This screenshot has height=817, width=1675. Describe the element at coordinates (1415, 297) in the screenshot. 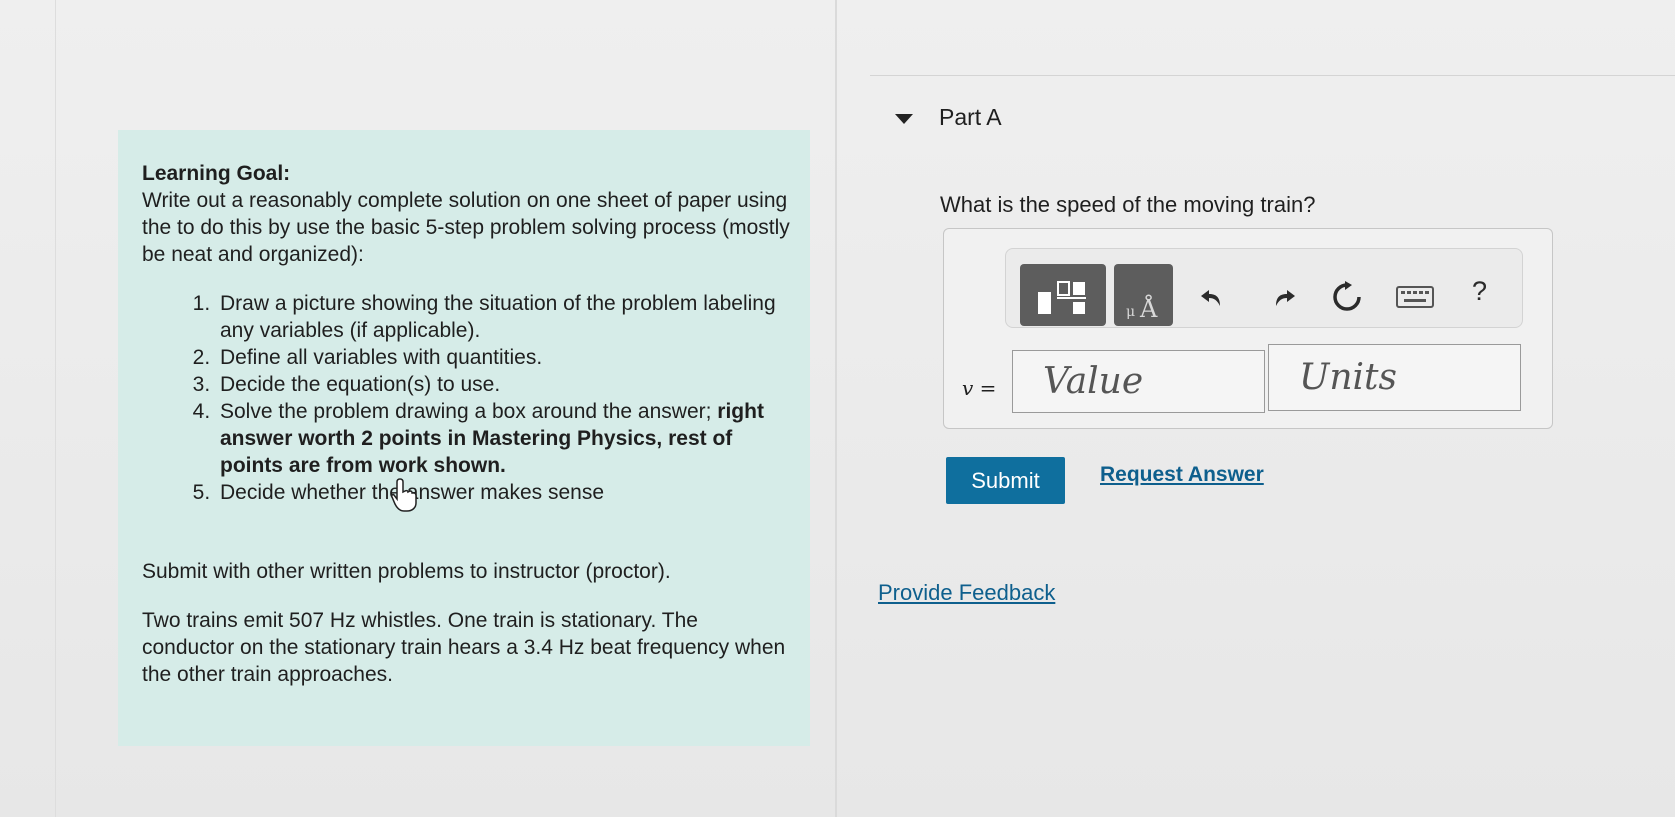

I see `keyboard-icon` at that location.